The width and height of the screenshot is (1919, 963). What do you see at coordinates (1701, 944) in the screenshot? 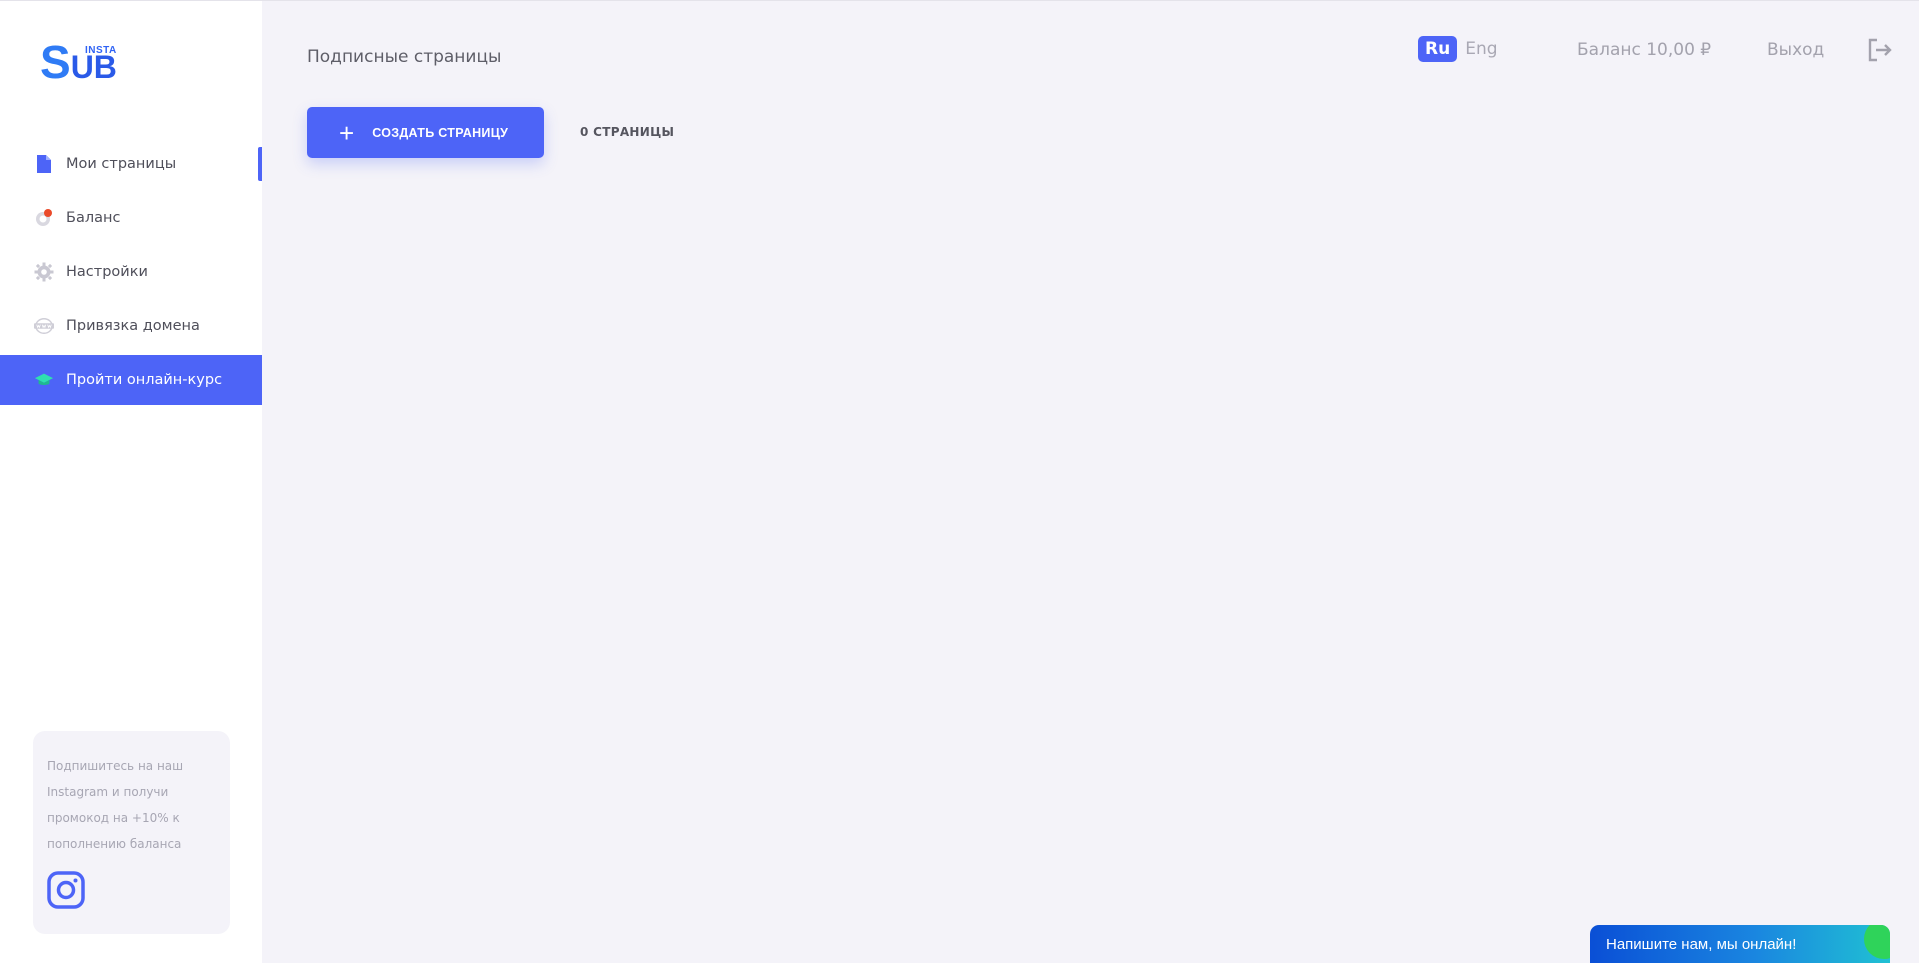
I see `chat-widget-label: Напишите нам, мы онлайн!` at bounding box center [1701, 944].